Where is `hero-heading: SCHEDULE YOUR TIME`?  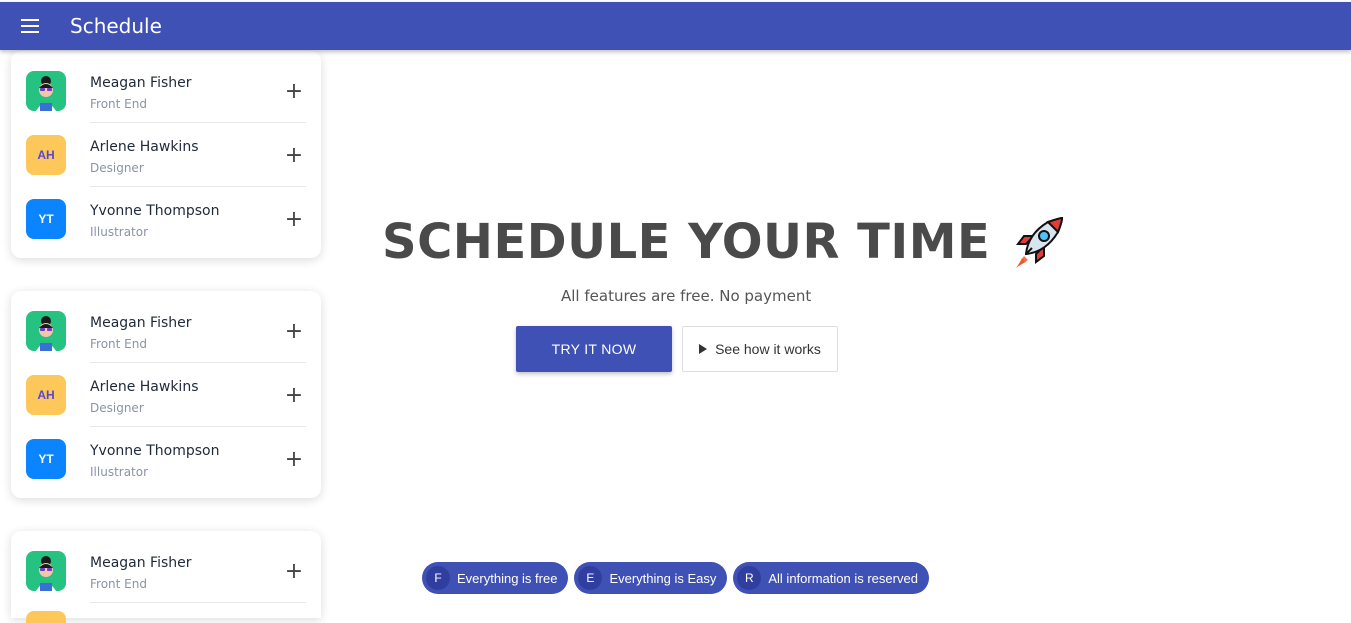 hero-heading: SCHEDULE YOUR TIME is located at coordinates (724, 242).